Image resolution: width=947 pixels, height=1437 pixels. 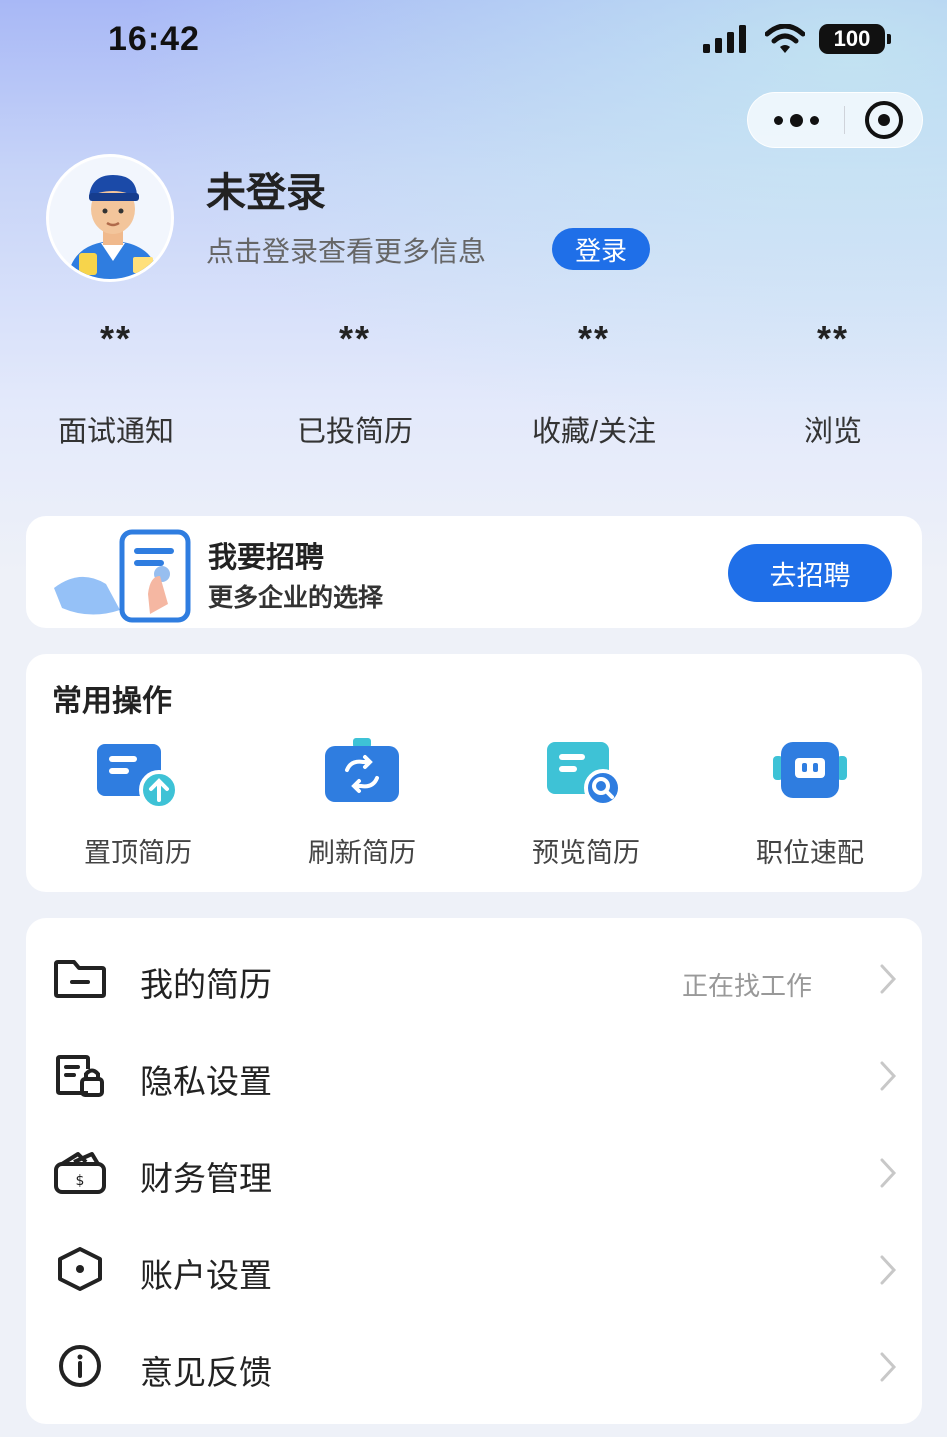 I want to click on worker-avatar-icon, so click(x=110, y=218).